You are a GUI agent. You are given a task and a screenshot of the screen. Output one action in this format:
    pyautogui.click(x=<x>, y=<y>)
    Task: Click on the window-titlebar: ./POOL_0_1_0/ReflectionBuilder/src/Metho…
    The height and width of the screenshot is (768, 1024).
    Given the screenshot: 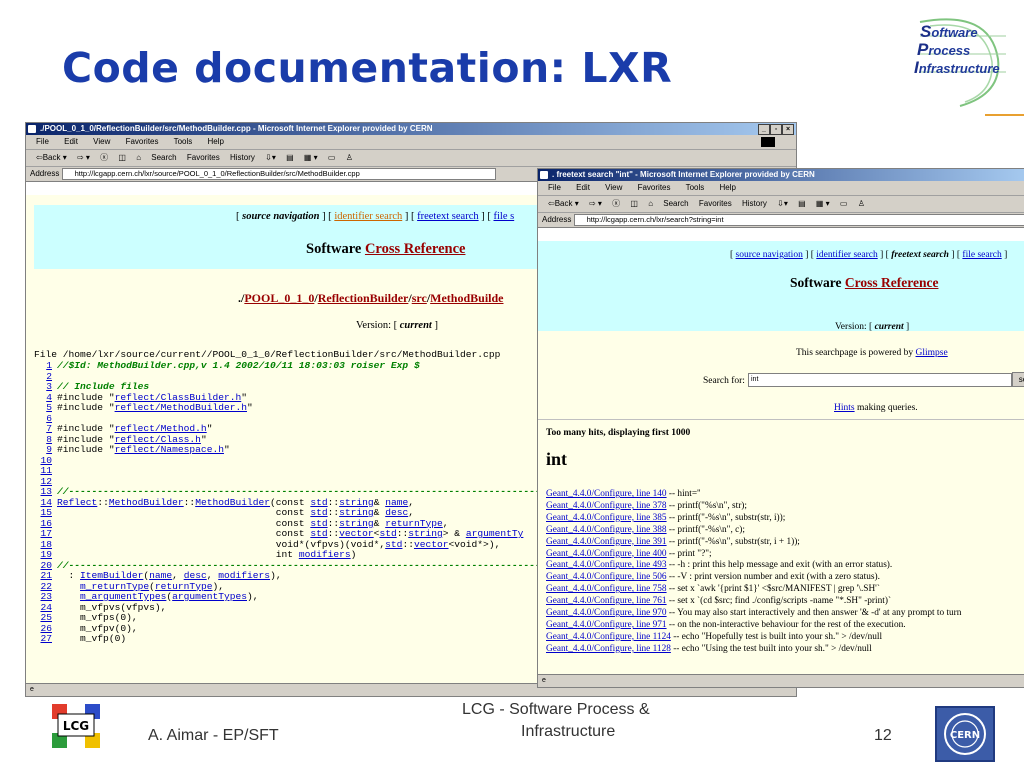 What is the action you would take?
    pyautogui.click(x=411, y=129)
    